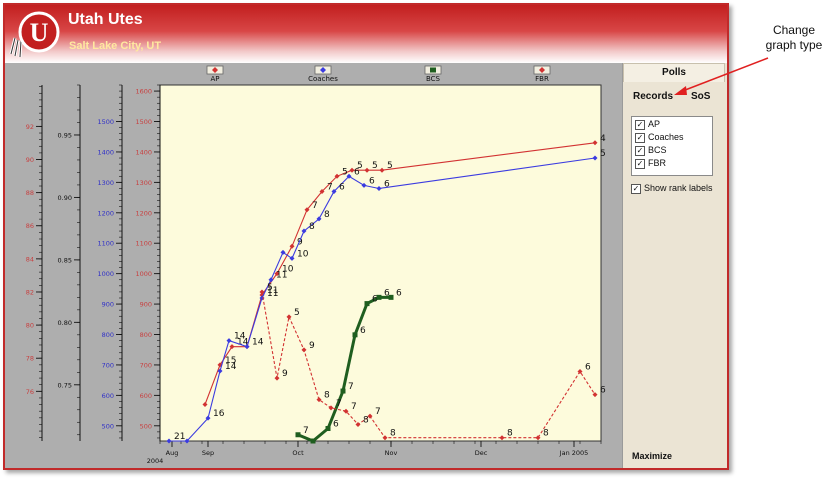 The width and height of the screenshot is (840, 479). I want to click on y-tick-label: 88, so click(30, 193).